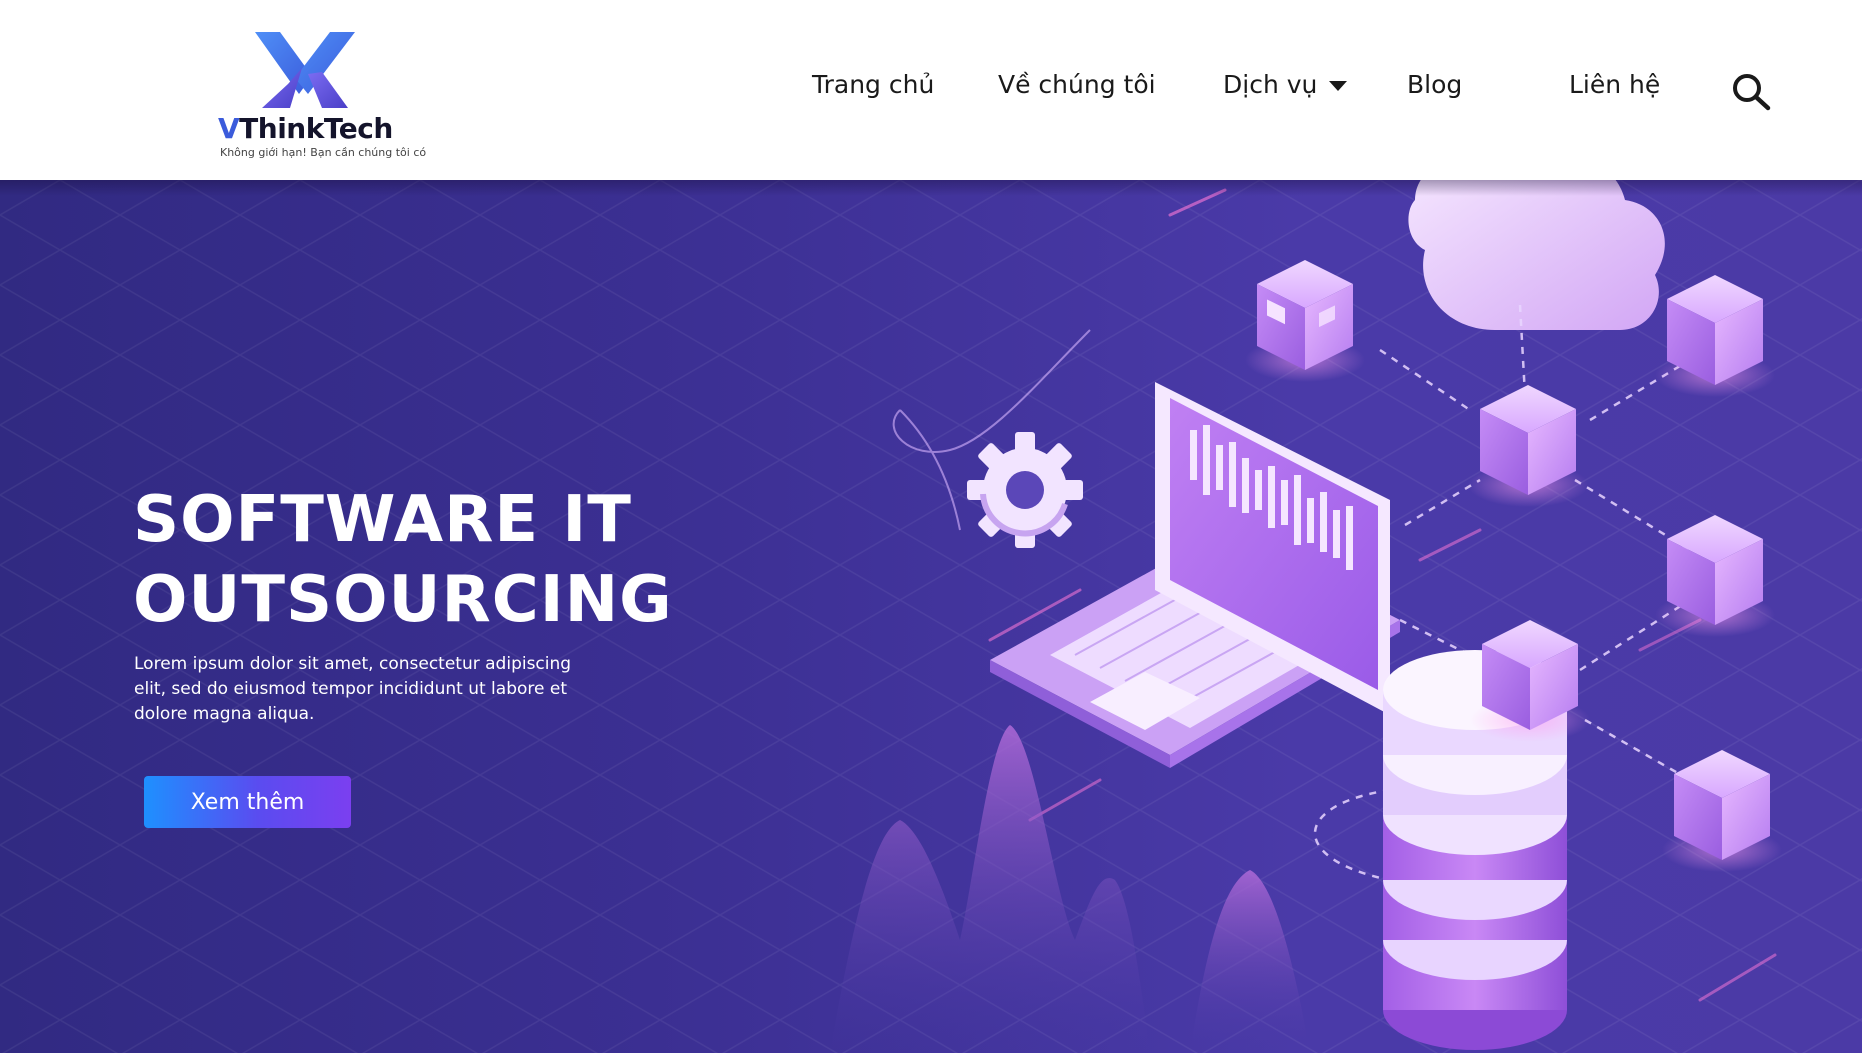  I want to click on chevron-down-icon, so click(1338, 86).